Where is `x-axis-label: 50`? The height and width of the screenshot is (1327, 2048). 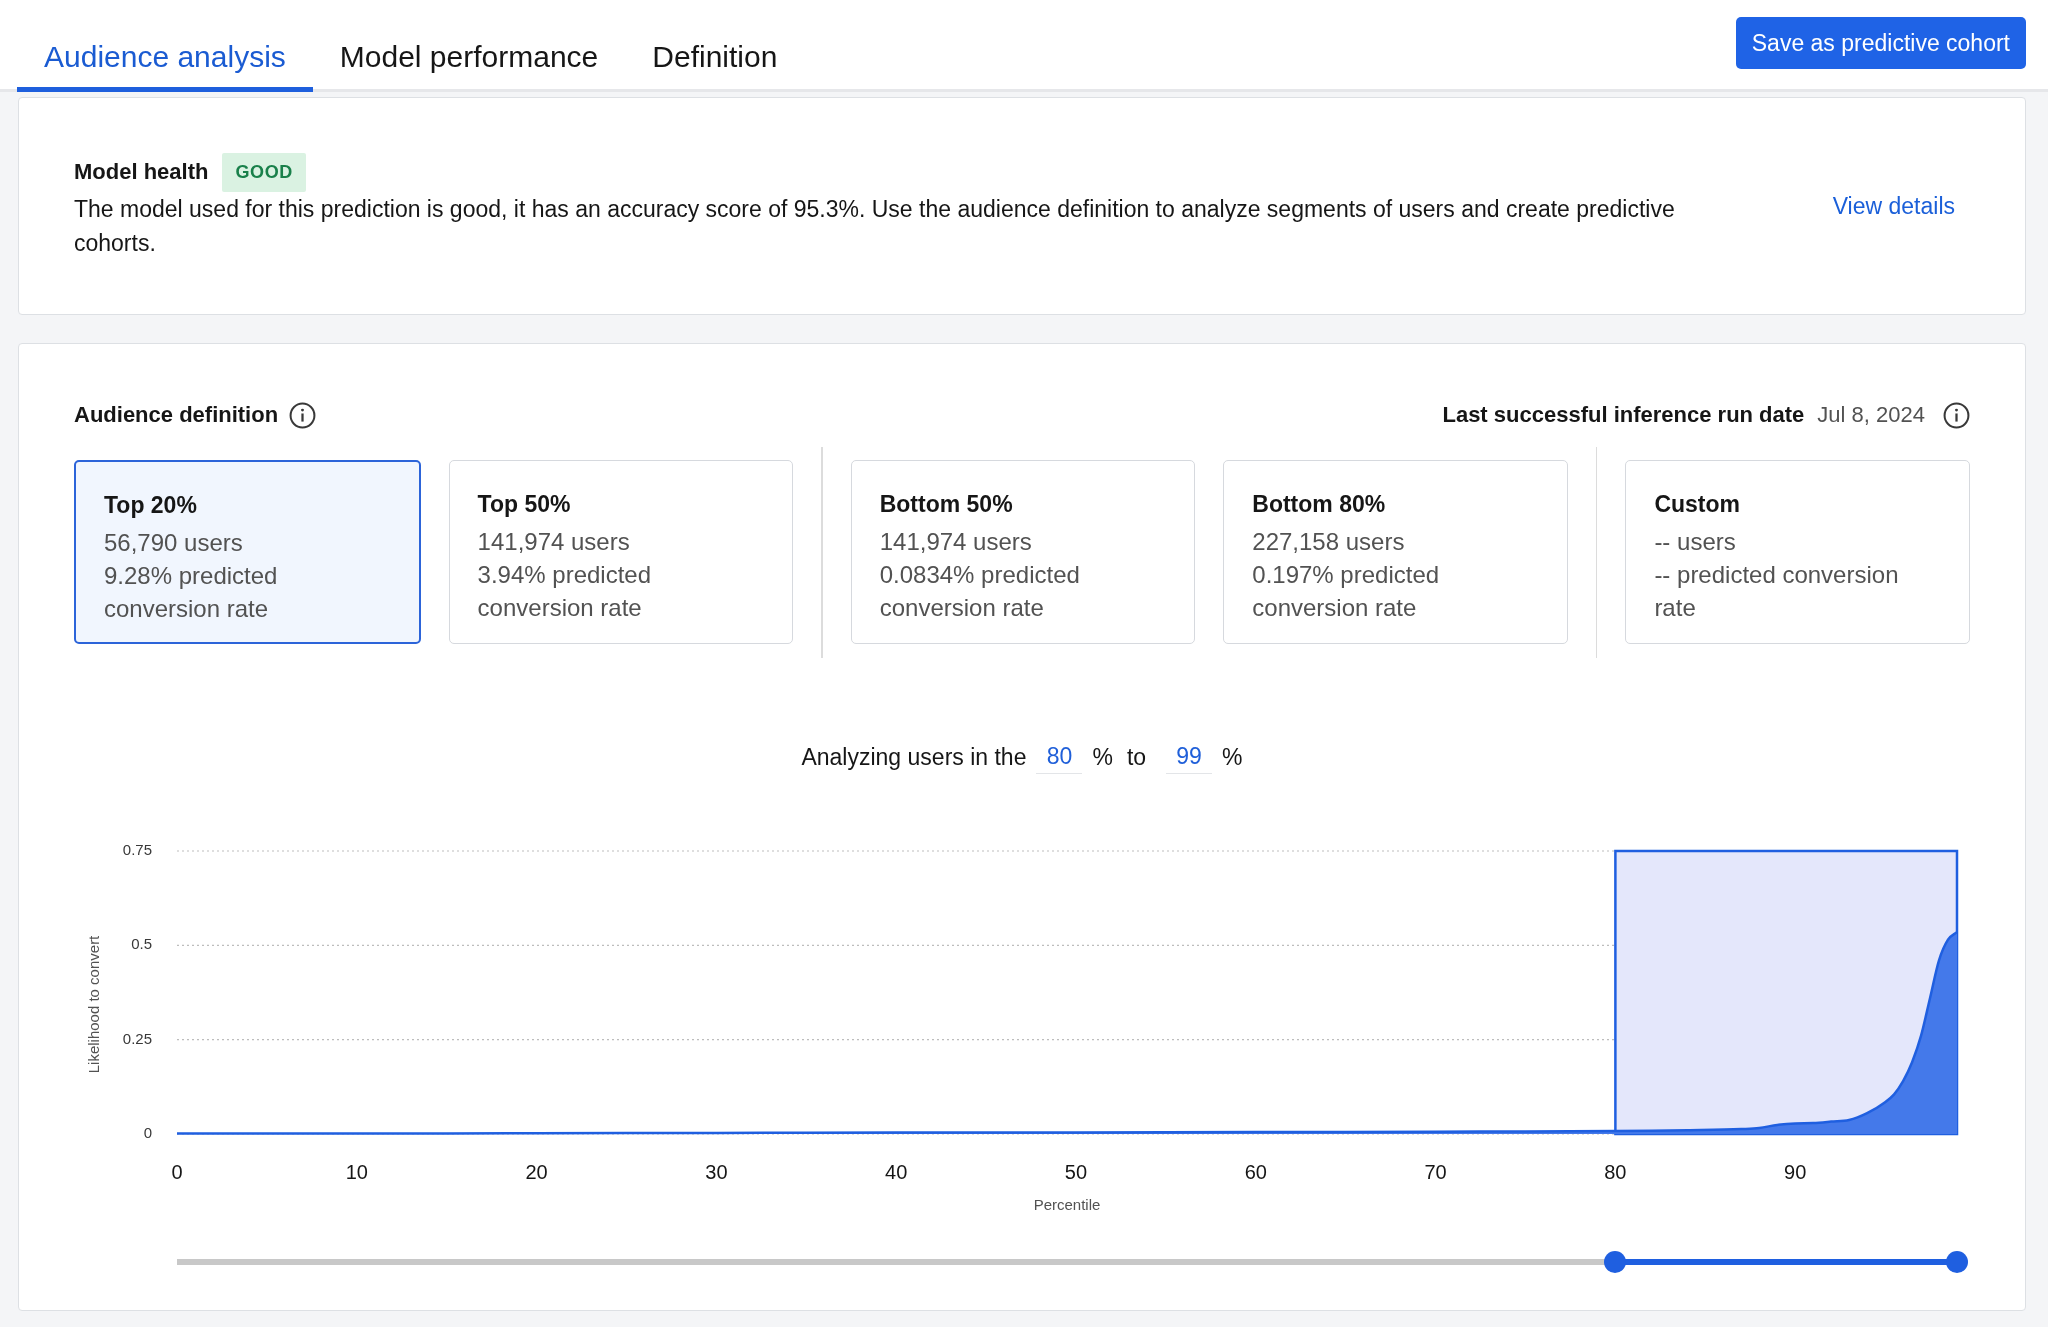
x-axis-label: 50 is located at coordinates (1076, 1172).